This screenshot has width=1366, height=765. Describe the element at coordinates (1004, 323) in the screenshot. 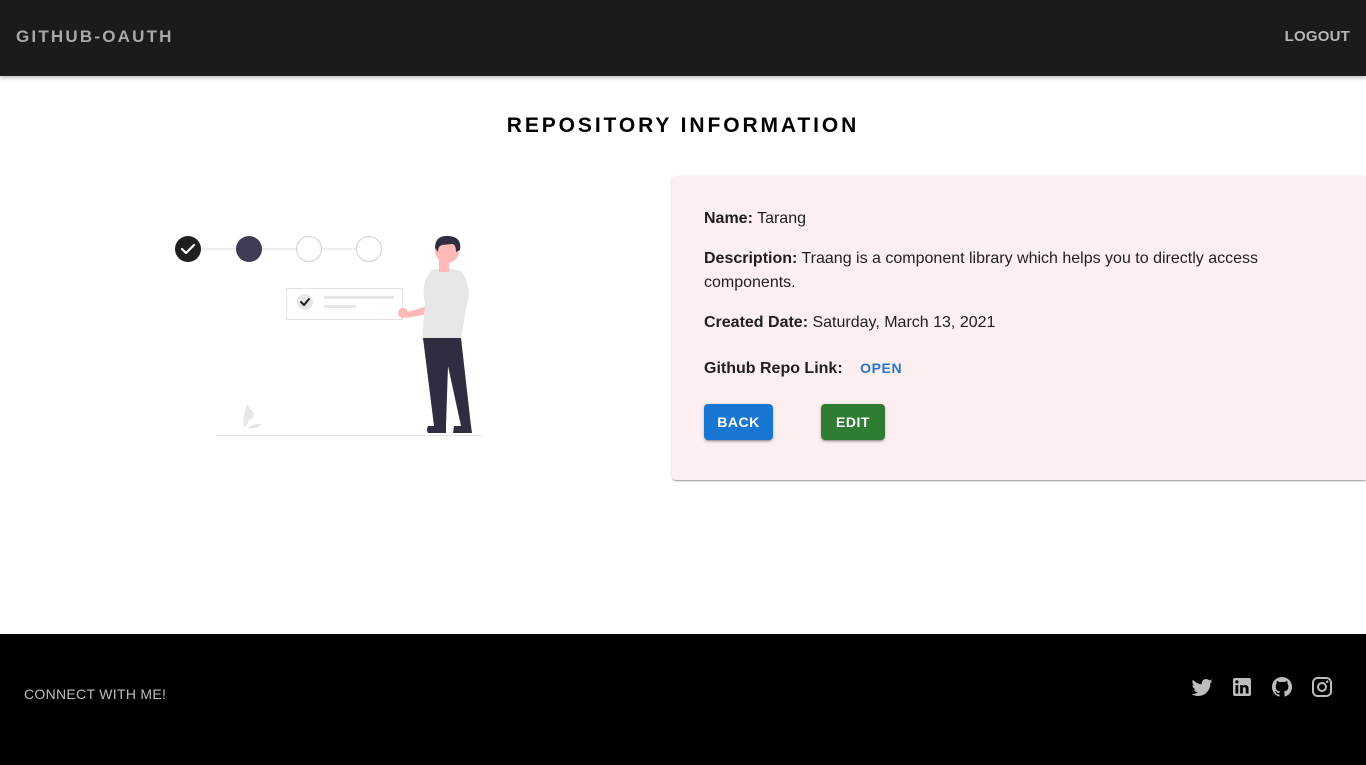

I see `repo-created-row: Created Date: Saturday, March 13, 2021` at that location.